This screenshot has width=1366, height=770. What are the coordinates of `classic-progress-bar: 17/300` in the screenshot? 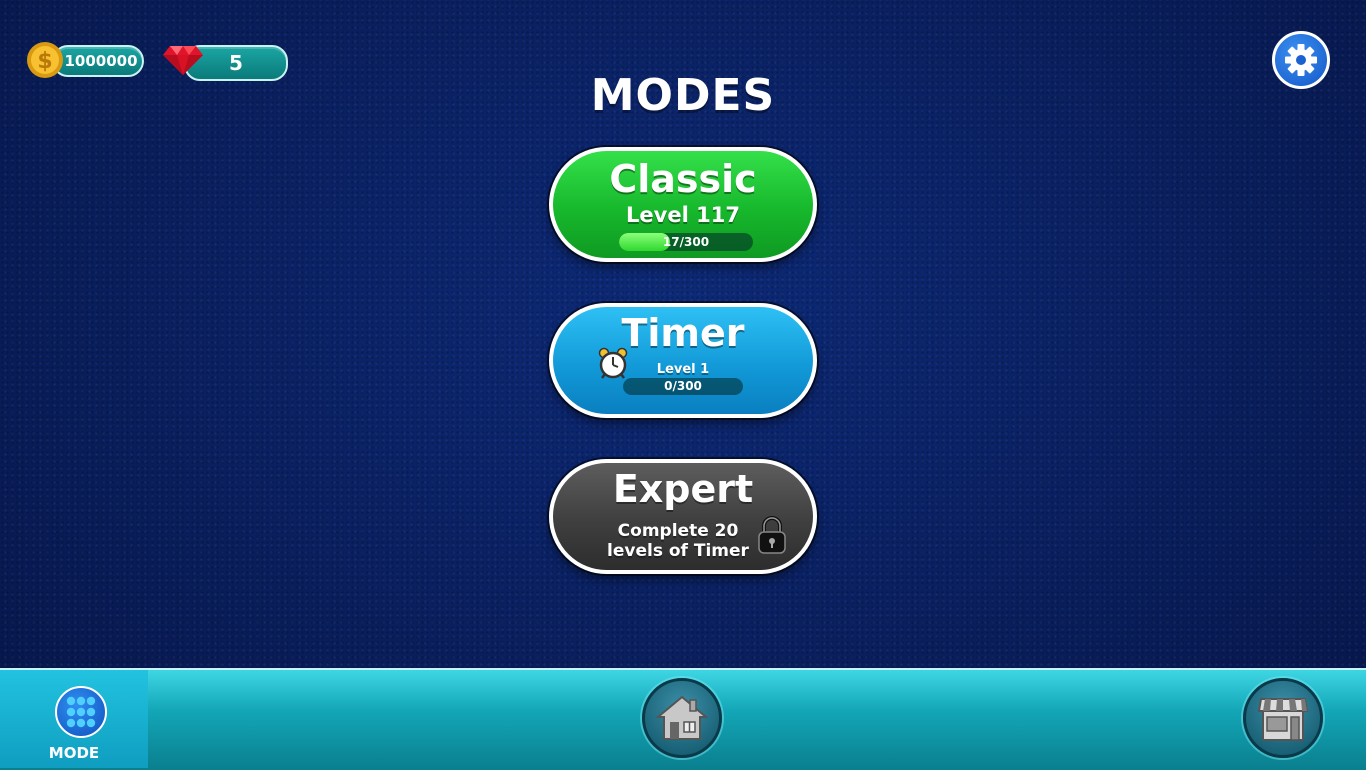 It's located at (686, 242).